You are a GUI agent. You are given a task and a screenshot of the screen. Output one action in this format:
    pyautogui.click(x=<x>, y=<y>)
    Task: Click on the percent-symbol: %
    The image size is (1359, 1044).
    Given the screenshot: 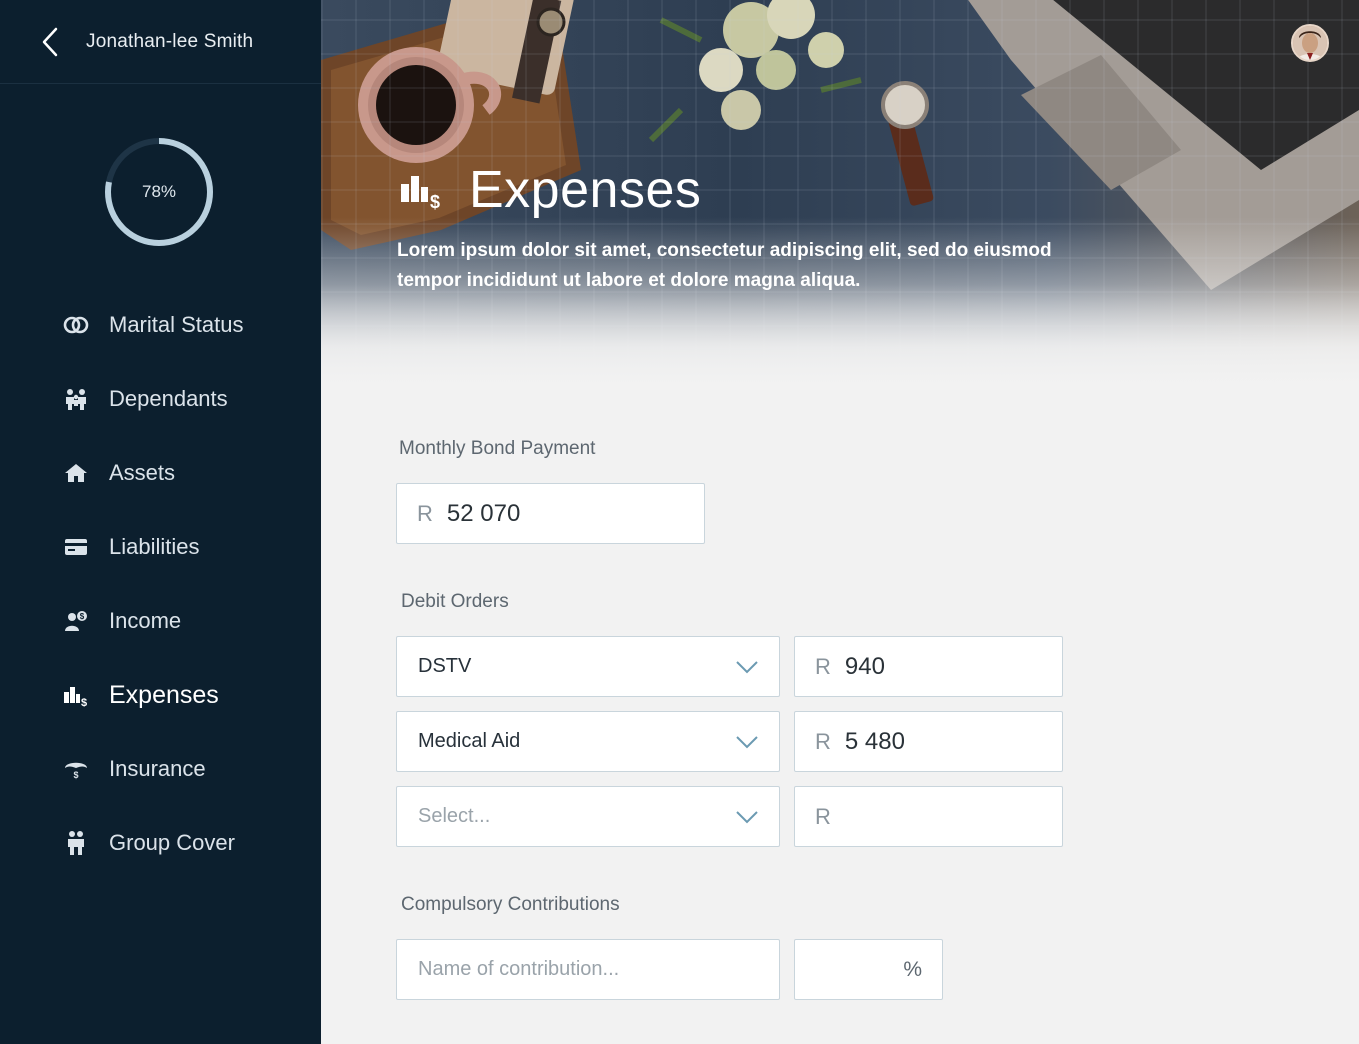 What is the action you would take?
    pyautogui.click(x=912, y=969)
    